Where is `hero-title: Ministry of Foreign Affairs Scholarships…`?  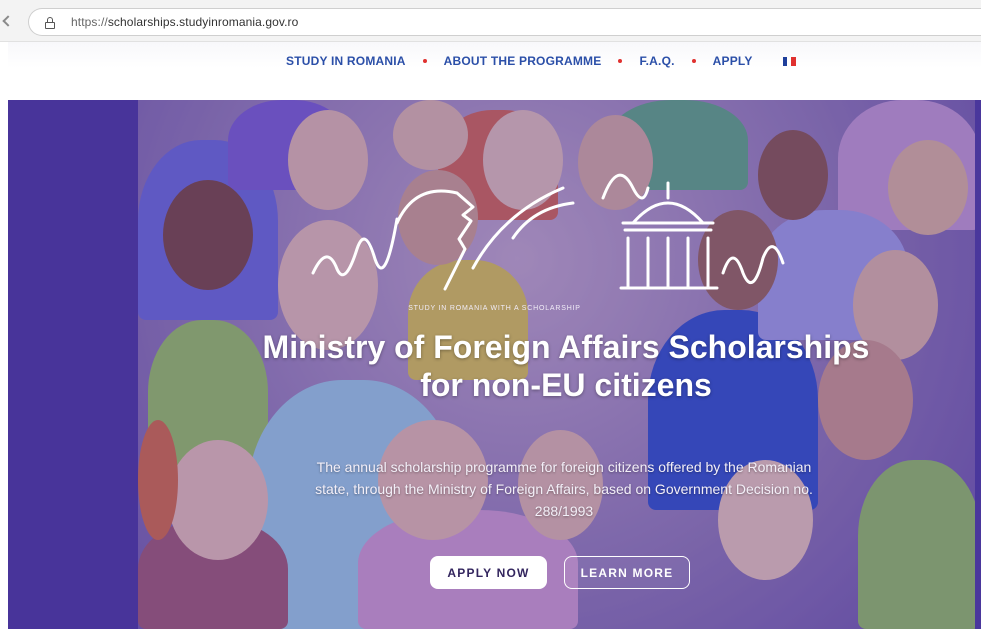 hero-title: Ministry of Foreign Affairs Scholarships… is located at coordinates (566, 366).